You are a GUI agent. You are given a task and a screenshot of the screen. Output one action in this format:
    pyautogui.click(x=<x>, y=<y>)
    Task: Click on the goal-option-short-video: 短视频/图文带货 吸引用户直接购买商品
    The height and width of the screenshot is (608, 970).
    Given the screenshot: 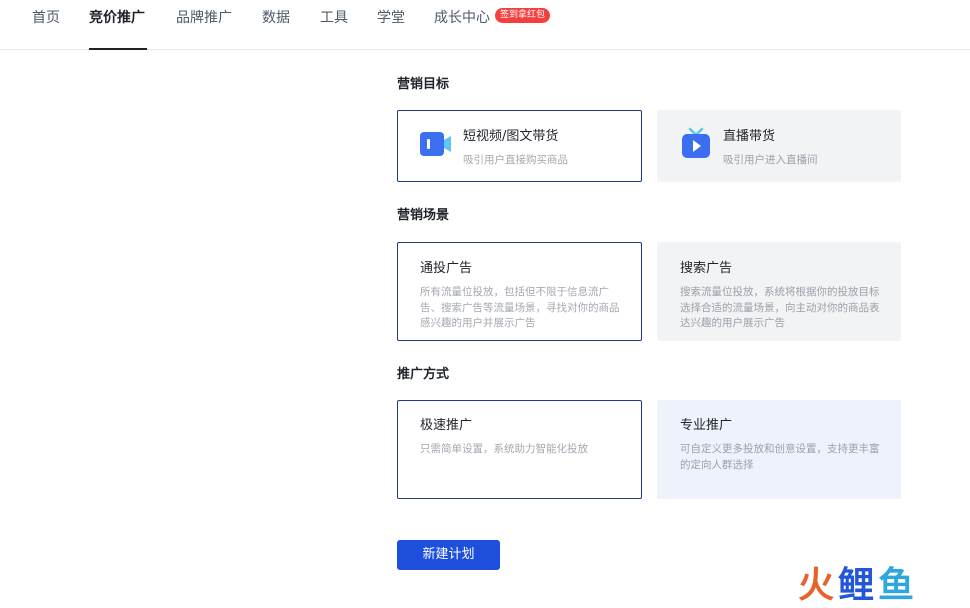 What is the action you would take?
    pyautogui.click(x=519, y=146)
    